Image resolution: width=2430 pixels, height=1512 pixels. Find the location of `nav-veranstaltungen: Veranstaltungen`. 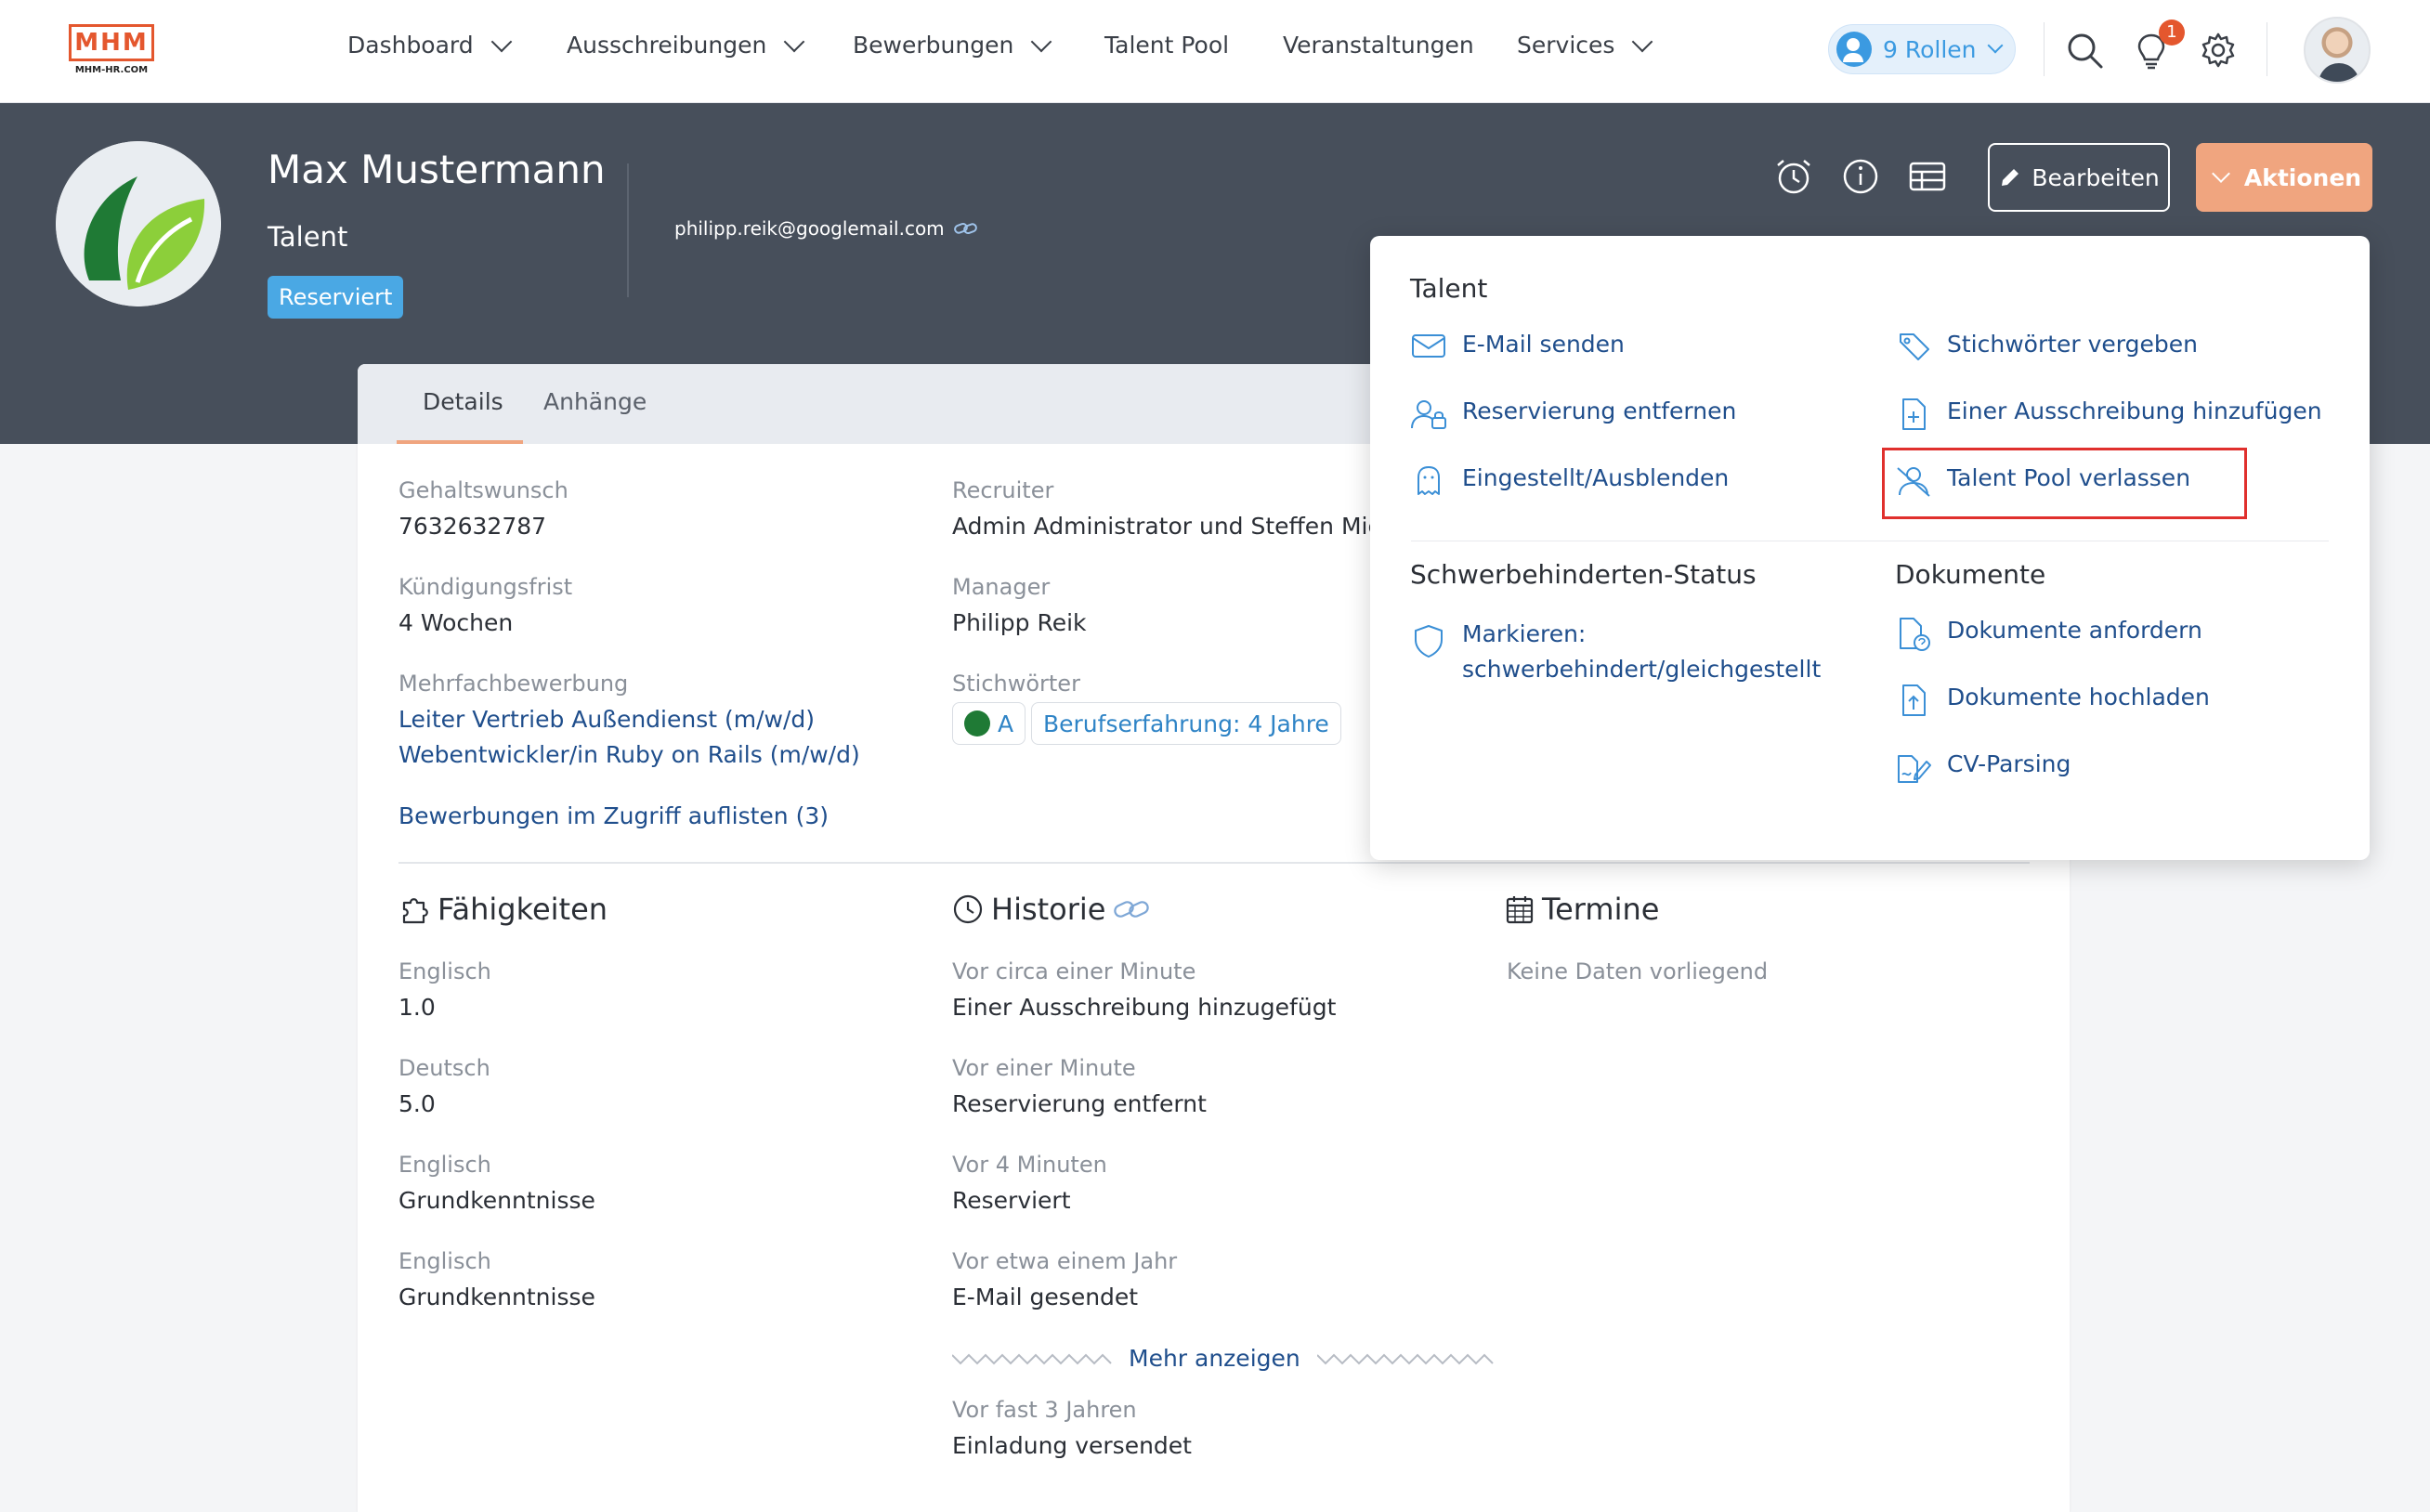

nav-veranstaltungen: Veranstaltungen is located at coordinates (1378, 45).